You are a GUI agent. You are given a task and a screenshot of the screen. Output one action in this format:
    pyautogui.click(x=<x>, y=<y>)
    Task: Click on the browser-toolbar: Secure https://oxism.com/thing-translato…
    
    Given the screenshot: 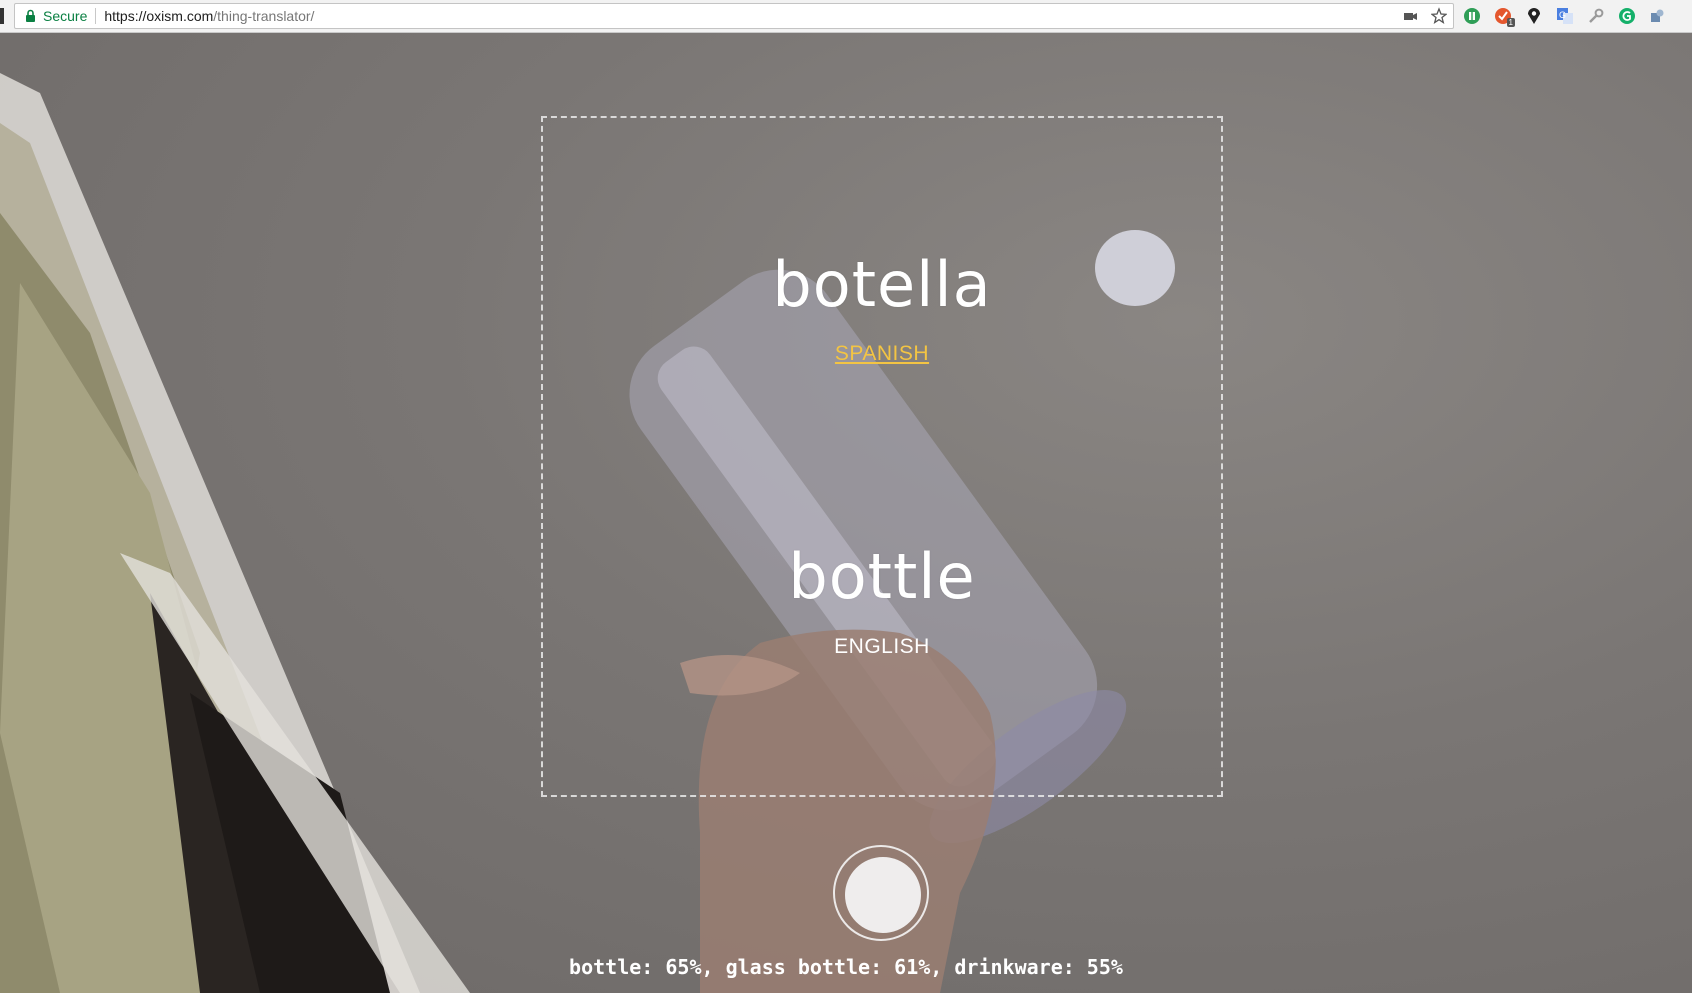 What is the action you would take?
    pyautogui.click(x=846, y=16)
    